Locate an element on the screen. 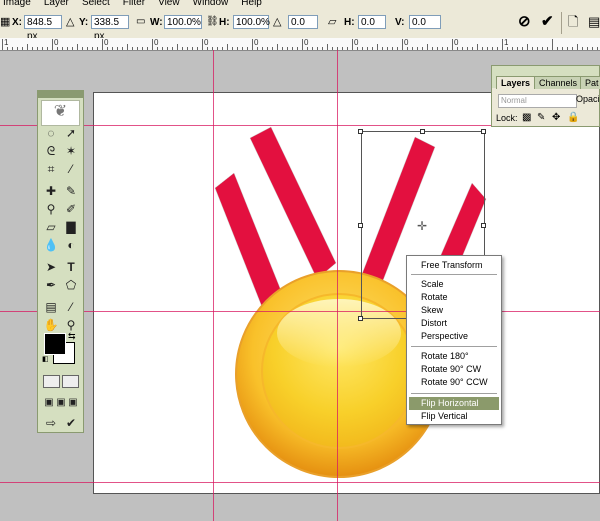  type-tool-icon: T is located at coordinates (71, 267).